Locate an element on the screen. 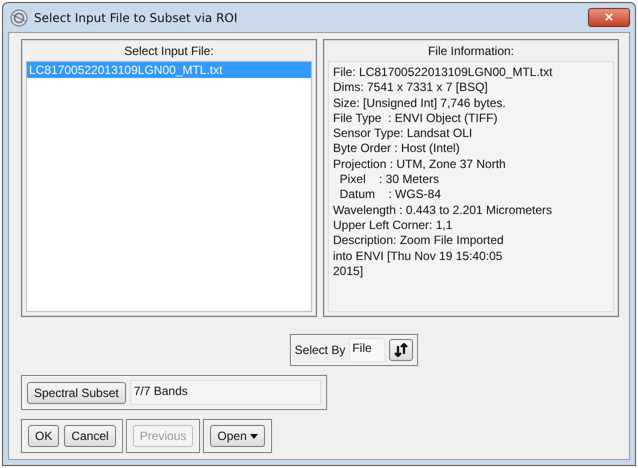 The height and width of the screenshot is (468, 638). info-line: Dims: 7541 x 7331 x 7 [BSQ] is located at coordinates (411, 88).